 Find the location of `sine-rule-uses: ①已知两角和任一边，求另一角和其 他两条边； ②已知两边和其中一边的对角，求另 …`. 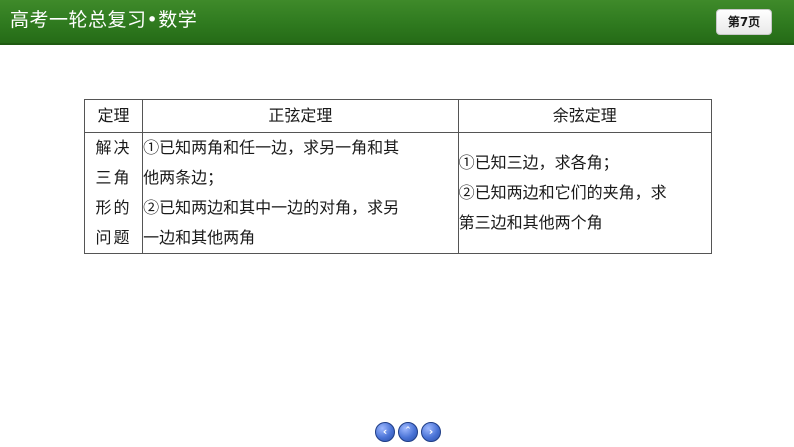

sine-rule-uses: ①已知两角和任一边，求另一角和其 他两条边； ②已知两边和其中一边的对角，求另 … is located at coordinates (300, 193).